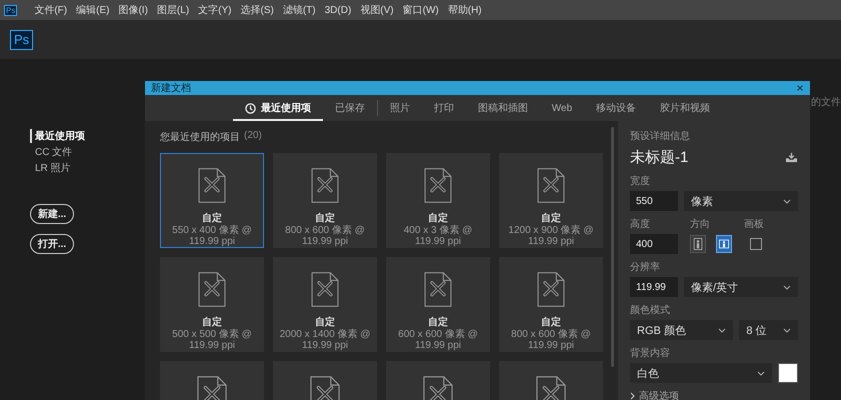 Image resolution: width=841 pixels, height=400 pixels. I want to click on field-label: 预设详细信息, so click(660, 136).